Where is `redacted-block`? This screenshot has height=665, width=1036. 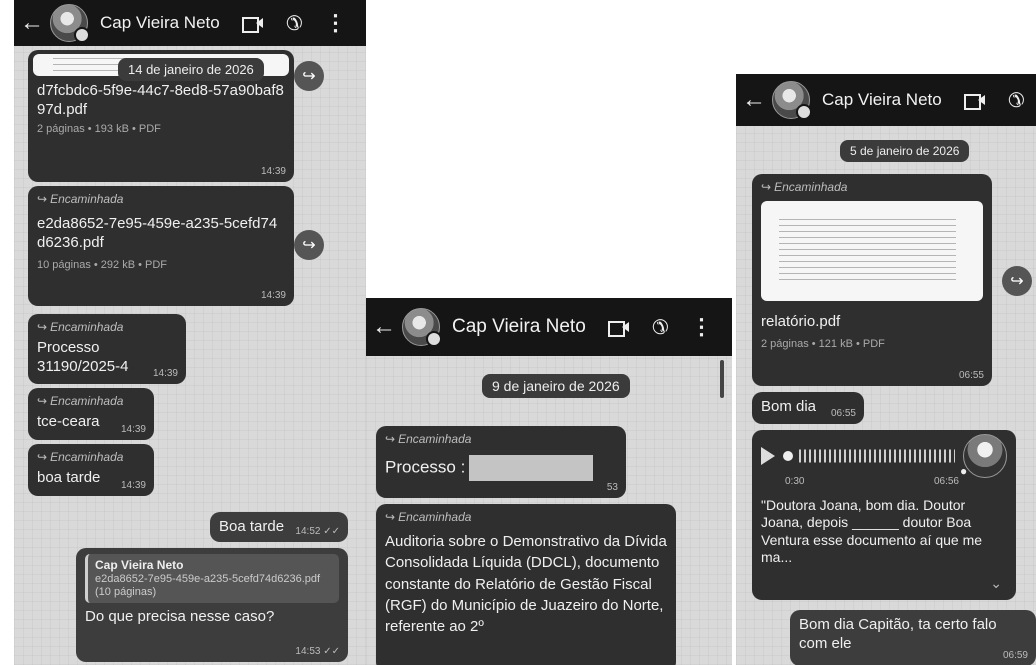
redacted-block is located at coordinates (531, 468).